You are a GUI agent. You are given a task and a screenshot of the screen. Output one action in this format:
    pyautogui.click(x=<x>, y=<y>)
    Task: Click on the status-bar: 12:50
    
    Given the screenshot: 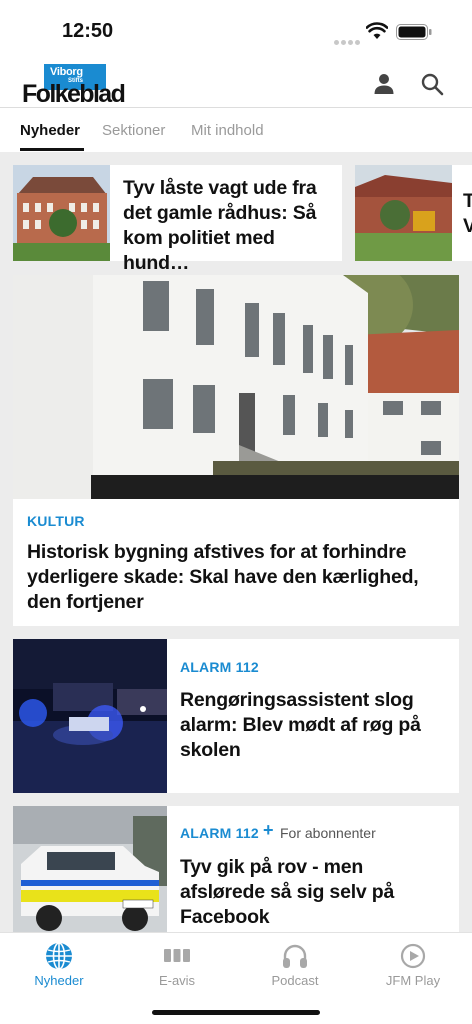 What is the action you would take?
    pyautogui.click(x=236, y=31)
    